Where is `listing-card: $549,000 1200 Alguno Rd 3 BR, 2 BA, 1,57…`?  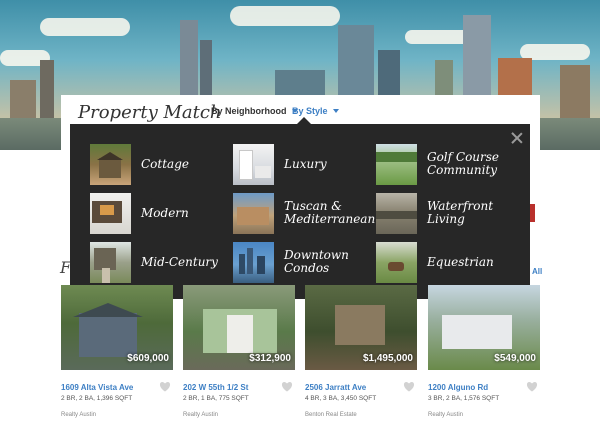 listing-card: $549,000 1200 Alguno Rd 3 BR, 2 BA, 1,57… is located at coordinates (484, 351).